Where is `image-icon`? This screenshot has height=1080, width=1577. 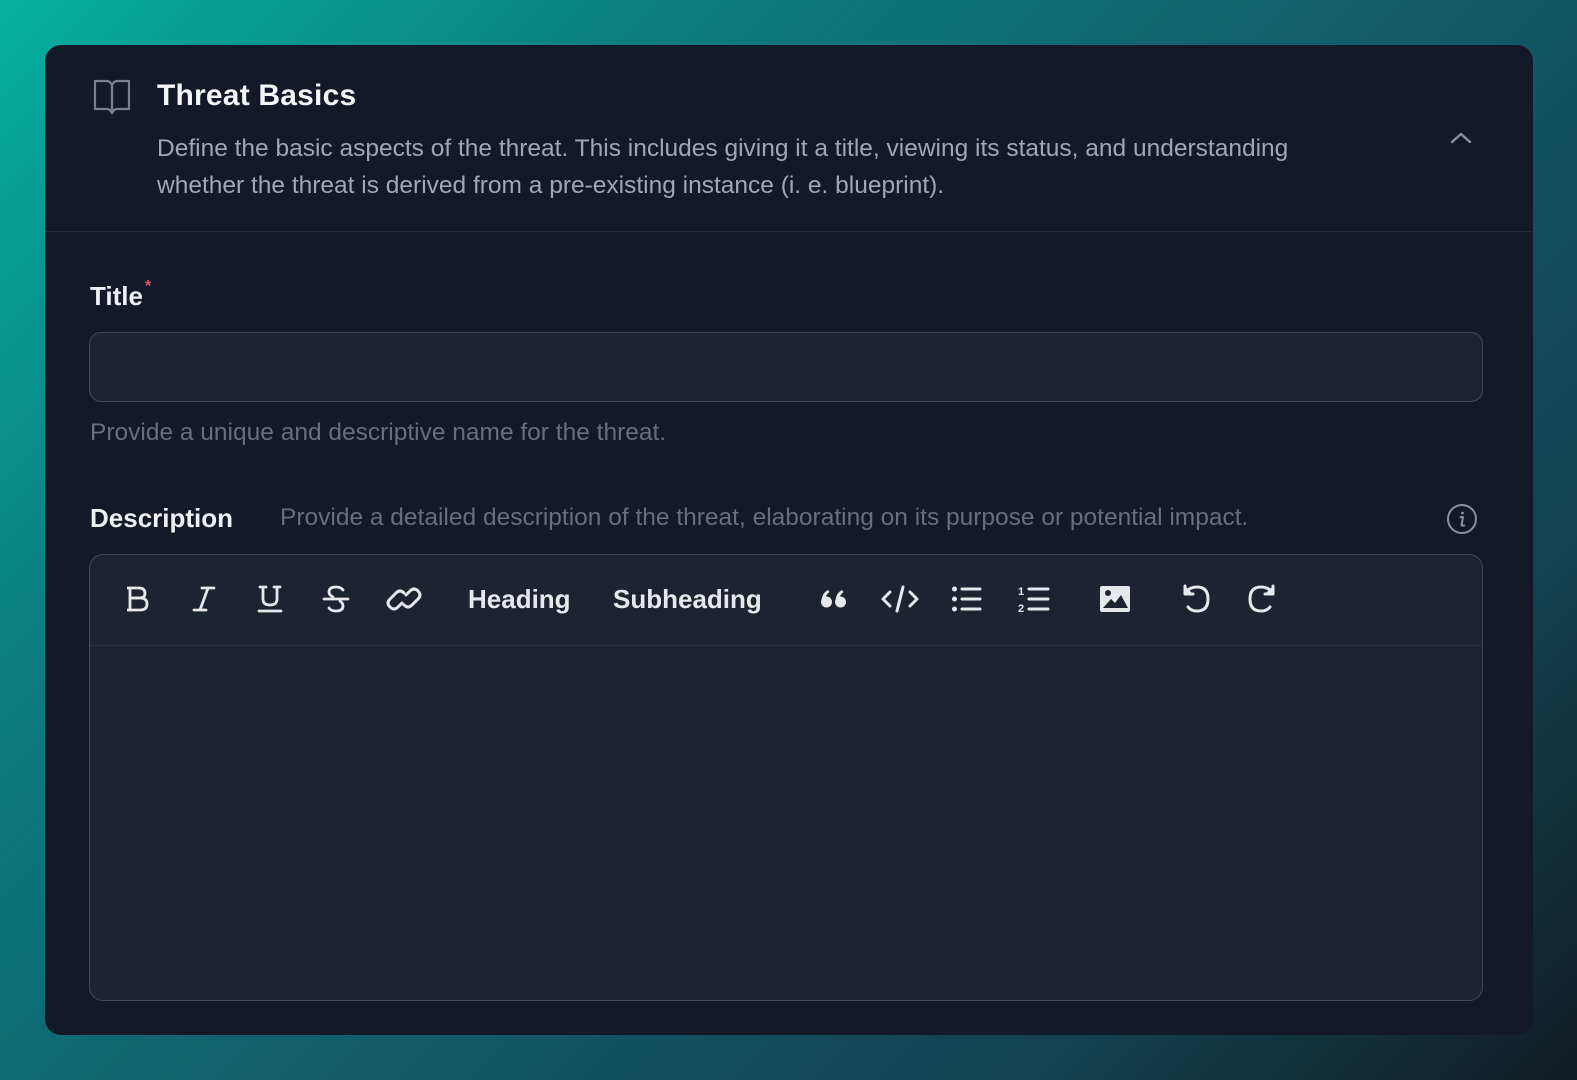
image-icon is located at coordinates (1115, 599).